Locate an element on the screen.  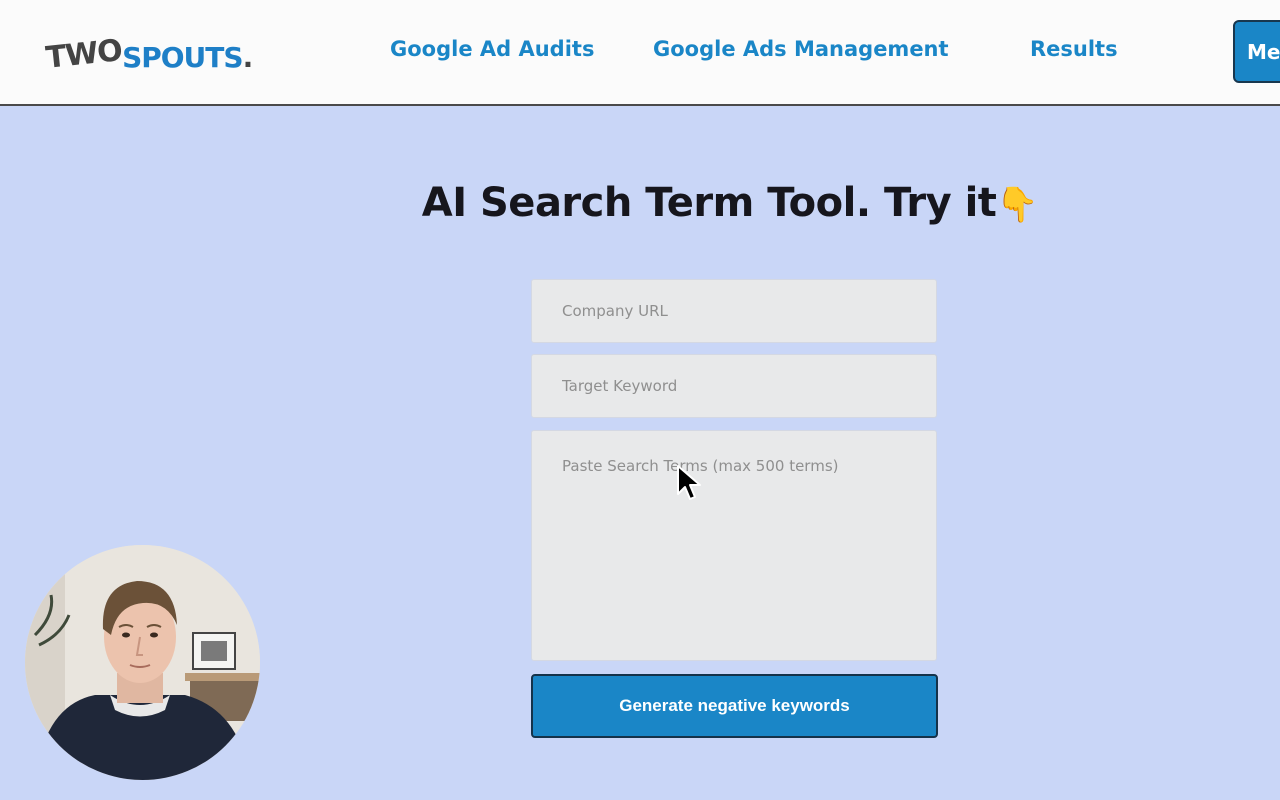
company-url-input is located at coordinates (734, 311).